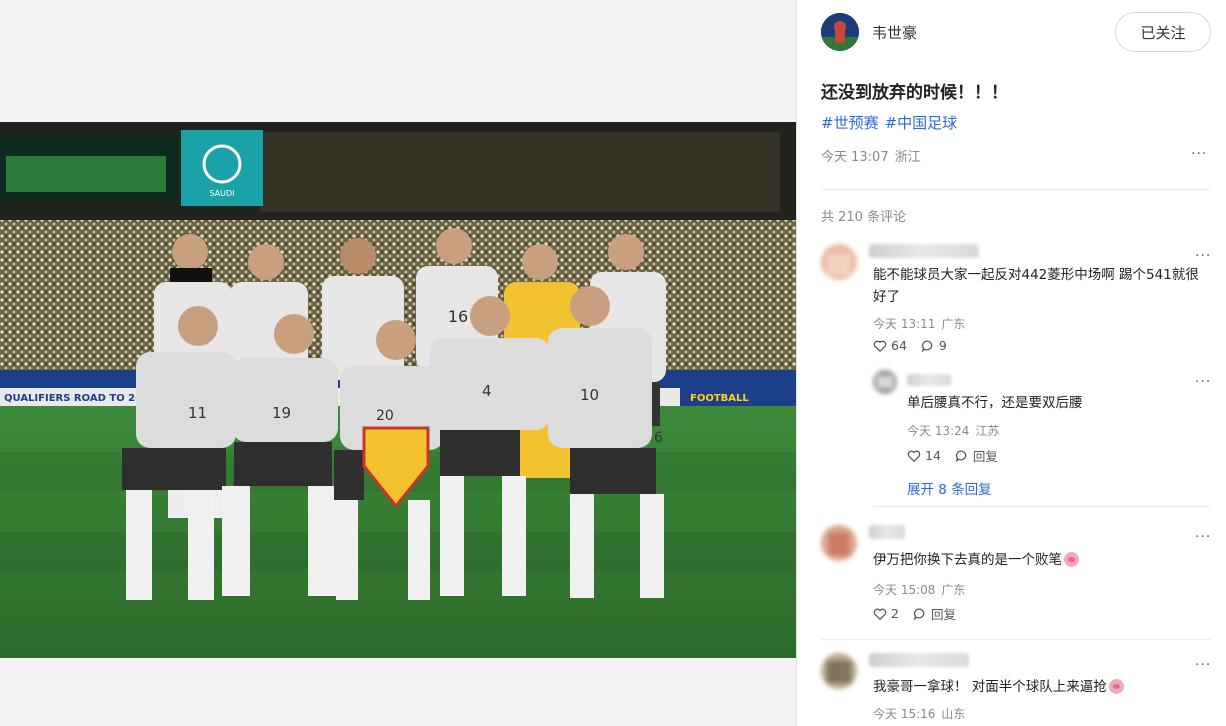  I want to click on comments-count: 共 210 条评论, so click(864, 217).